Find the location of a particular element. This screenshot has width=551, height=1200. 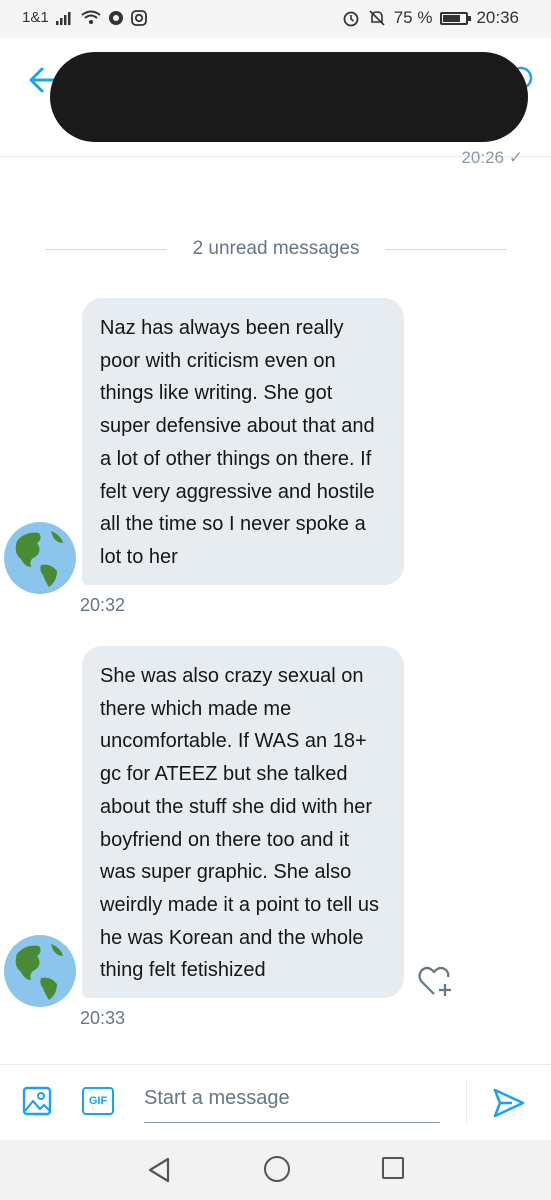

message-time: 20:32 is located at coordinates (103, 605).